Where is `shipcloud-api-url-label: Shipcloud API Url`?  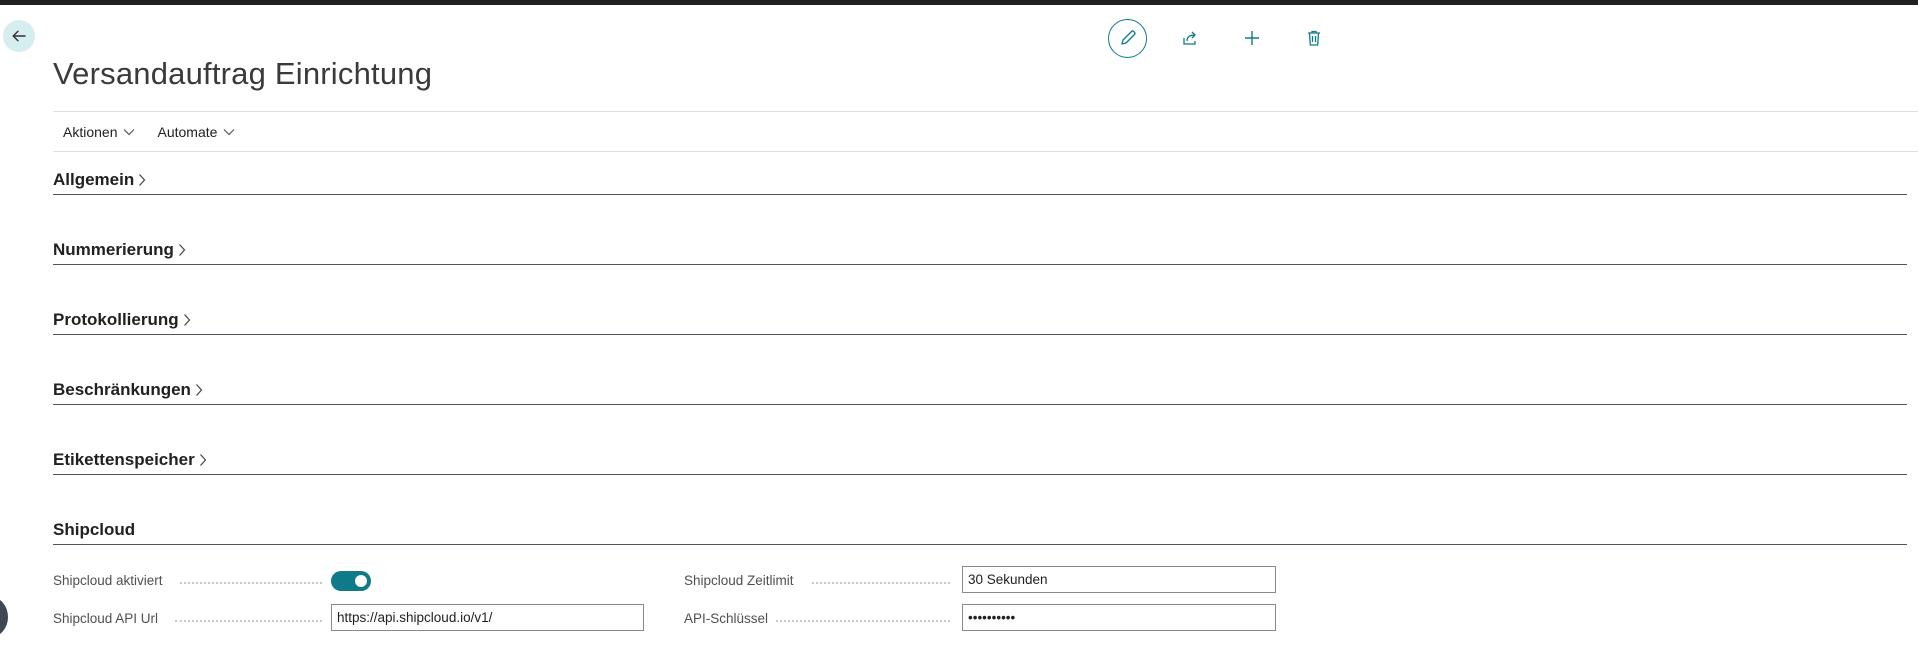 shipcloud-api-url-label: Shipcloud API Url is located at coordinates (106, 618).